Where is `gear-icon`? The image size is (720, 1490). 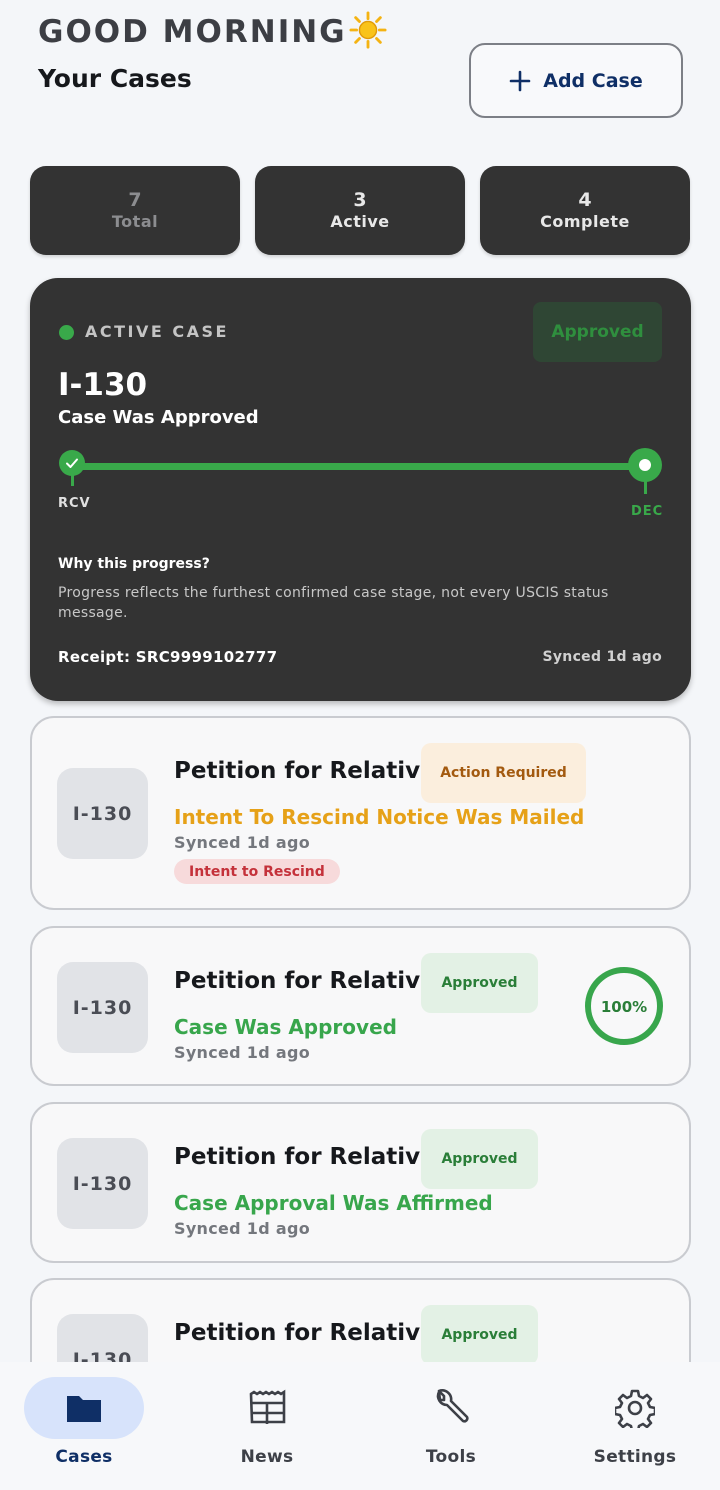 gear-icon is located at coordinates (635, 1408).